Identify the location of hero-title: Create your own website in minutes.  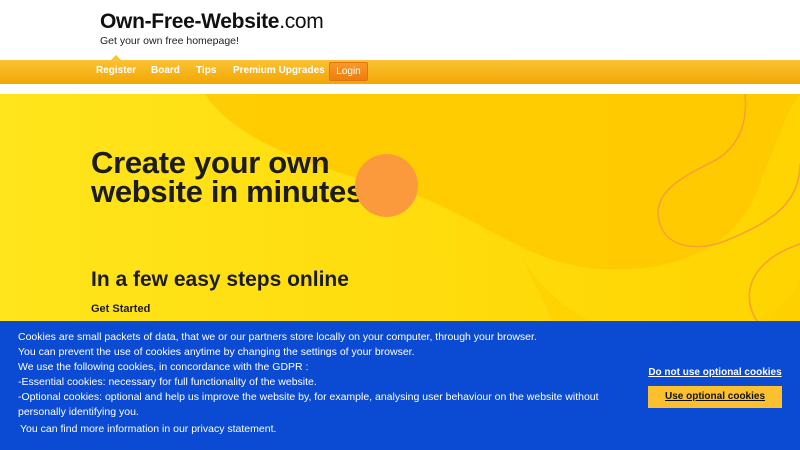
(227, 177).